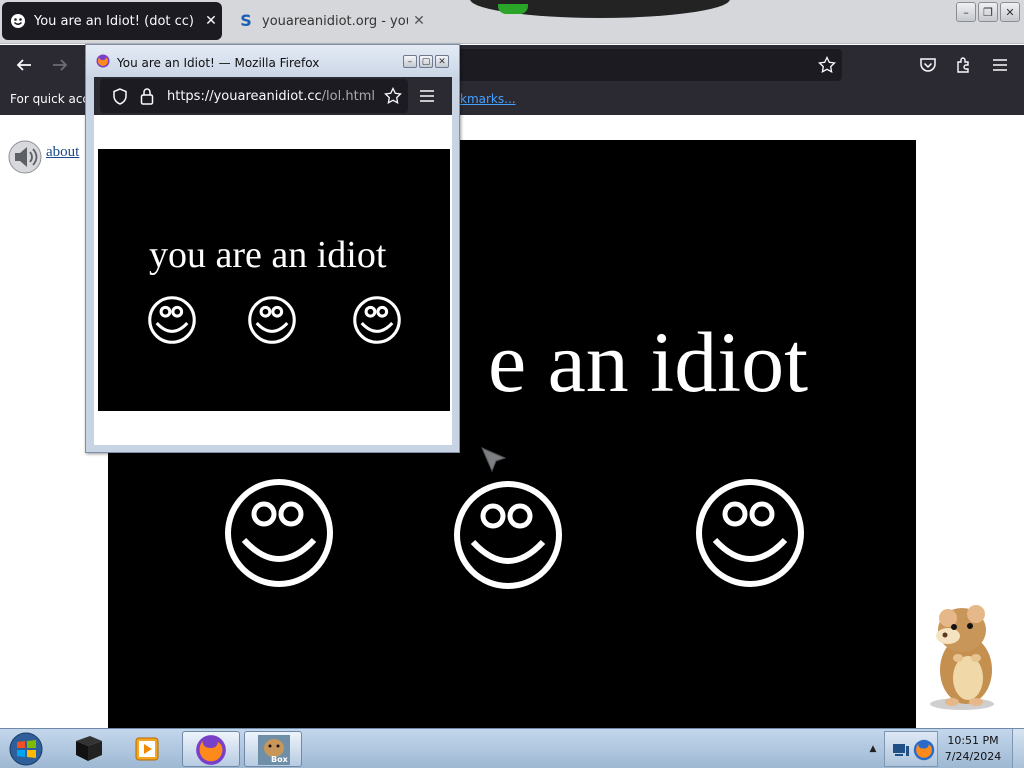 This screenshot has width=1024, height=768. What do you see at coordinates (268, 255) in the screenshot?
I see `popup-headline-text: you are an idiot` at bounding box center [268, 255].